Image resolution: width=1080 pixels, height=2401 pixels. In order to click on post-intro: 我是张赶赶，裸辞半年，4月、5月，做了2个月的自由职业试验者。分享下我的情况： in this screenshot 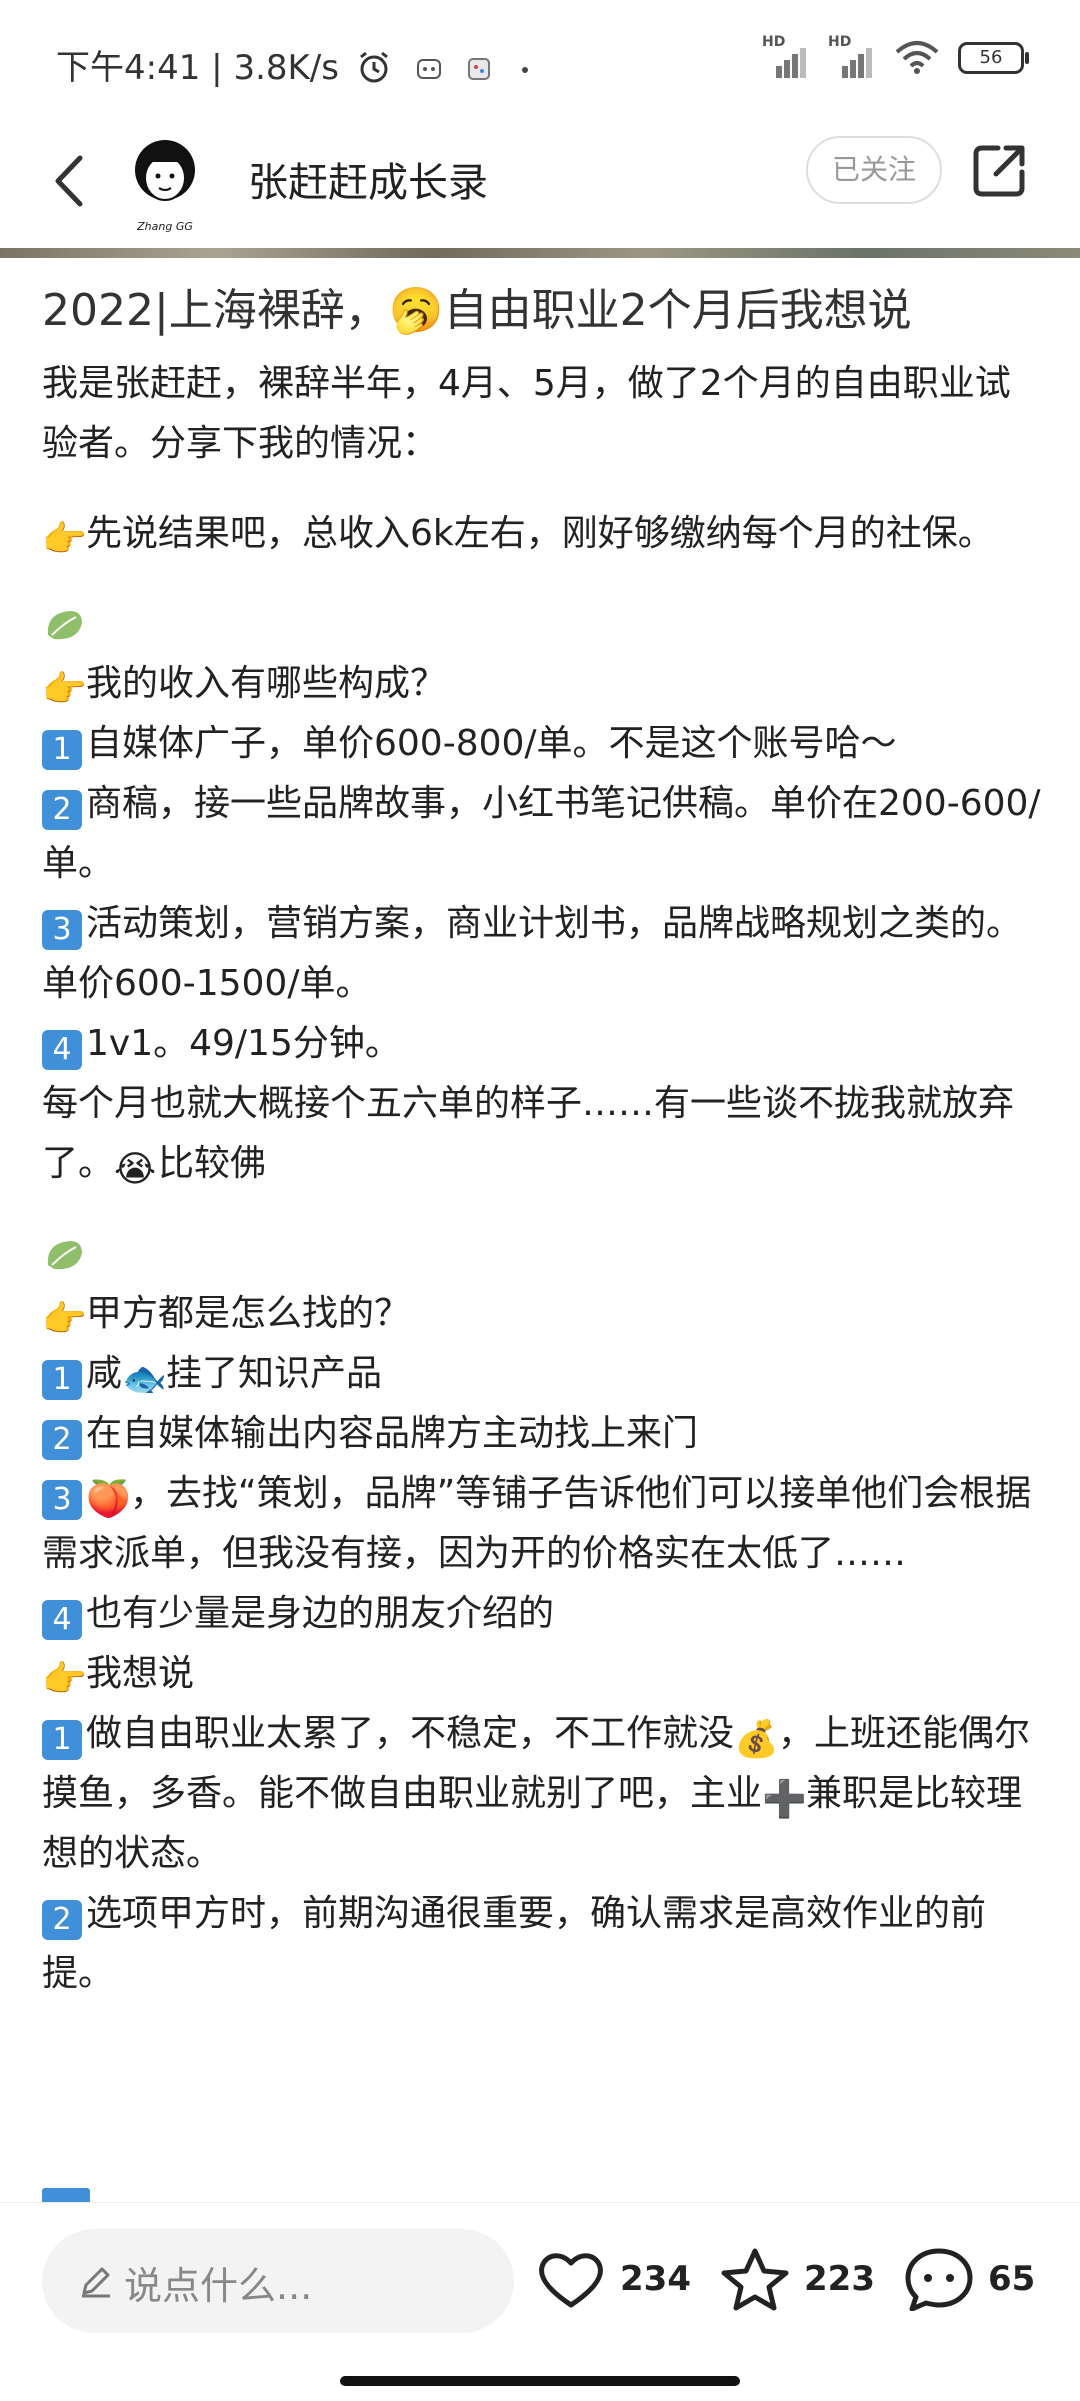, I will do `click(526, 413)`.